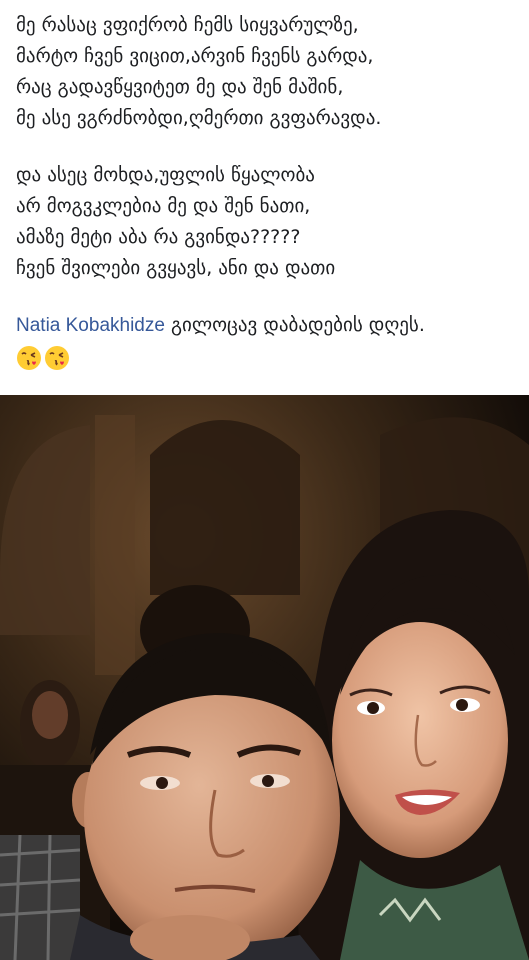 Image resolution: width=529 pixels, height=960 pixels. Describe the element at coordinates (165, 175) in the screenshot. I see `poem-line: და ასეც მოხდა,უფლის წყალობა` at that location.